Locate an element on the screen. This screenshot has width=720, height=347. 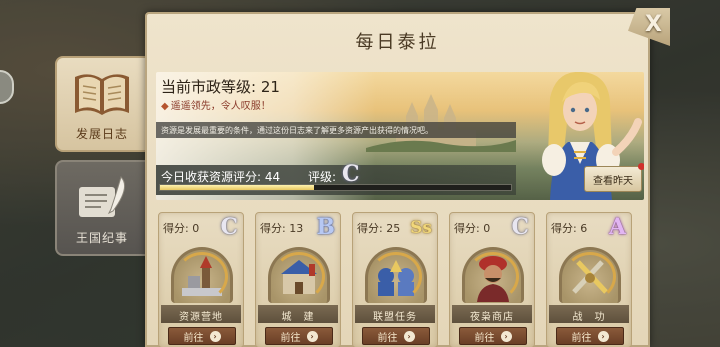
card-name: 联盟任务 is located at coordinates (395, 314).